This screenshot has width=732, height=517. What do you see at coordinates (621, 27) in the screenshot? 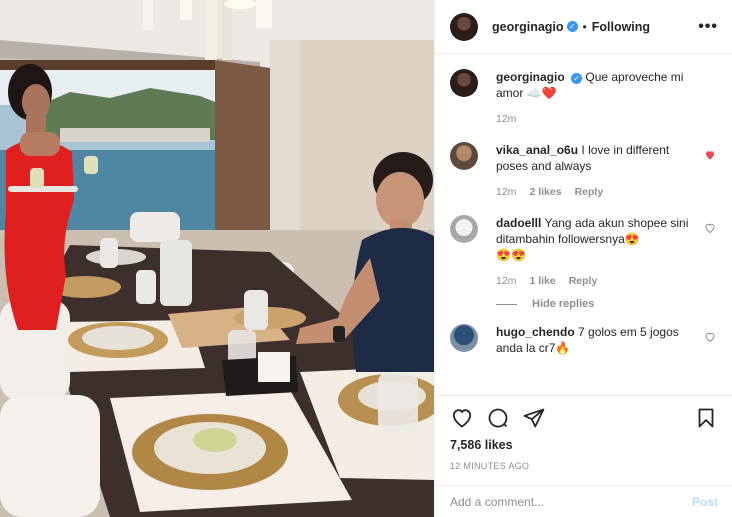
I see `following-button: Following` at bounding box center [621, 27].